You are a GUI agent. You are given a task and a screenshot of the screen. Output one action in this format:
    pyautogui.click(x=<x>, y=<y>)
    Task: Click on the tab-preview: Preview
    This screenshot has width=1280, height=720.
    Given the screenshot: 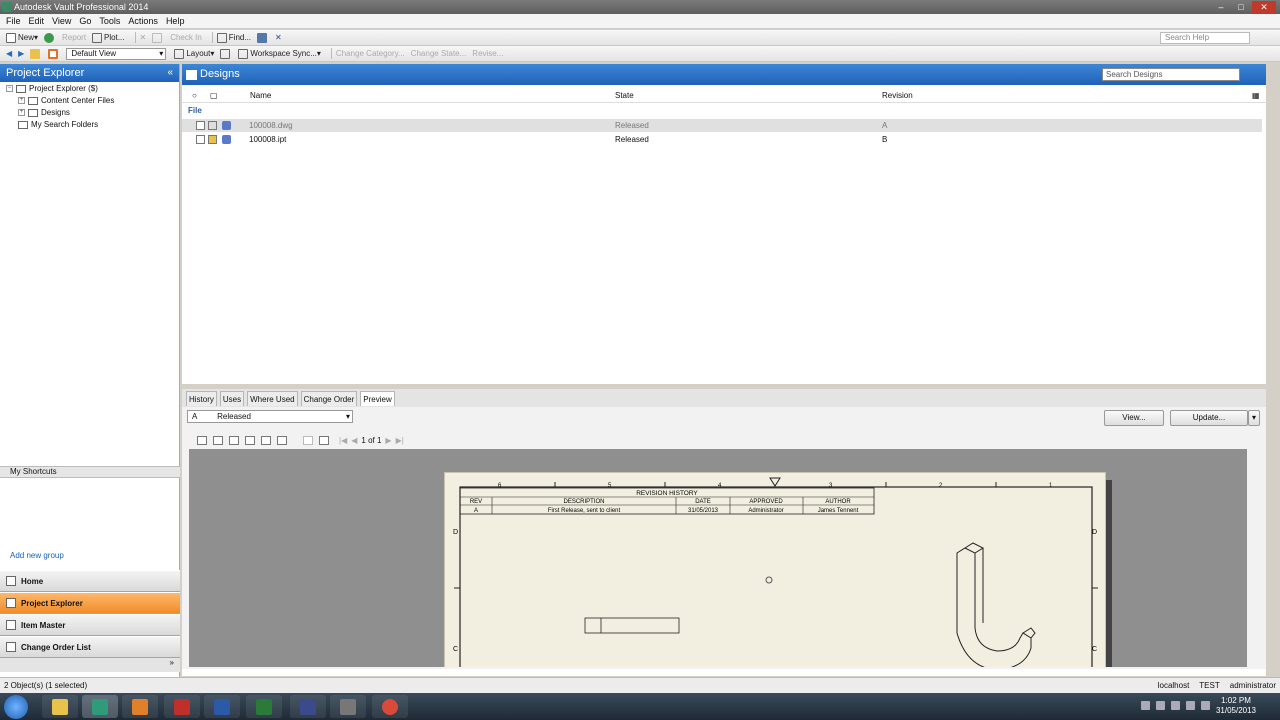 What is the action you would take?
    pyautogui.click(x=377, y=398)
    